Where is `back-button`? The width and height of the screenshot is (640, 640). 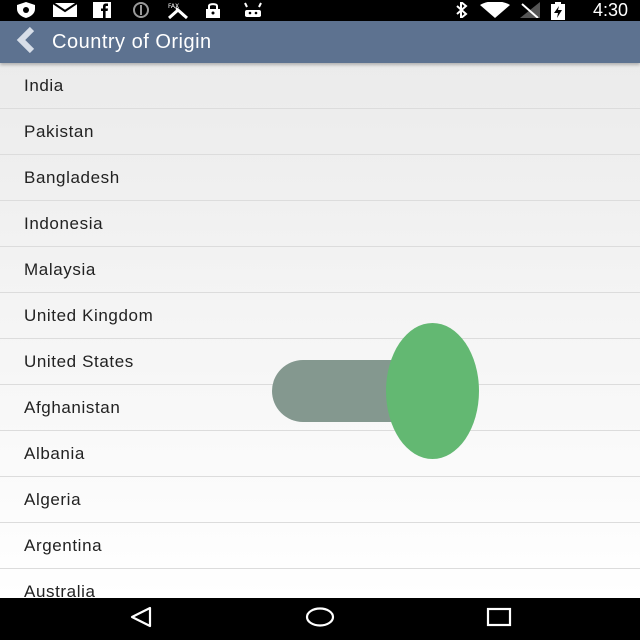 back-button is located at coordinates (26, 42).